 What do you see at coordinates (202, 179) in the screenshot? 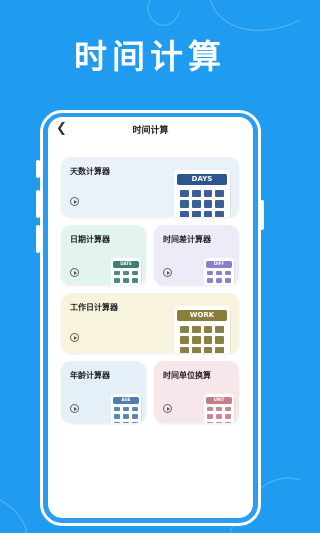
I see `calculator-tag: DAYS` at bounding box center [202, 179].